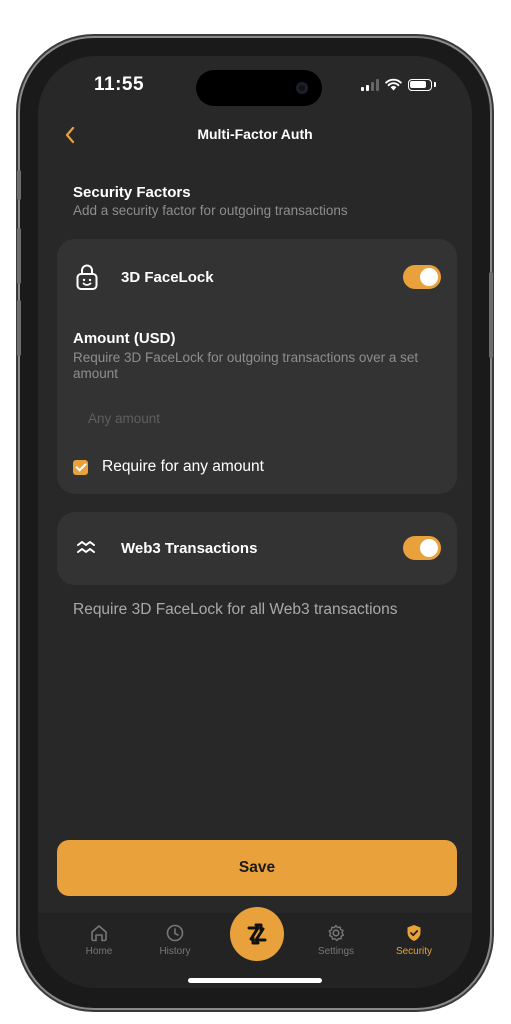 The image size is (511, 1024). I want to click on tab-history: History, so click(175, 940).